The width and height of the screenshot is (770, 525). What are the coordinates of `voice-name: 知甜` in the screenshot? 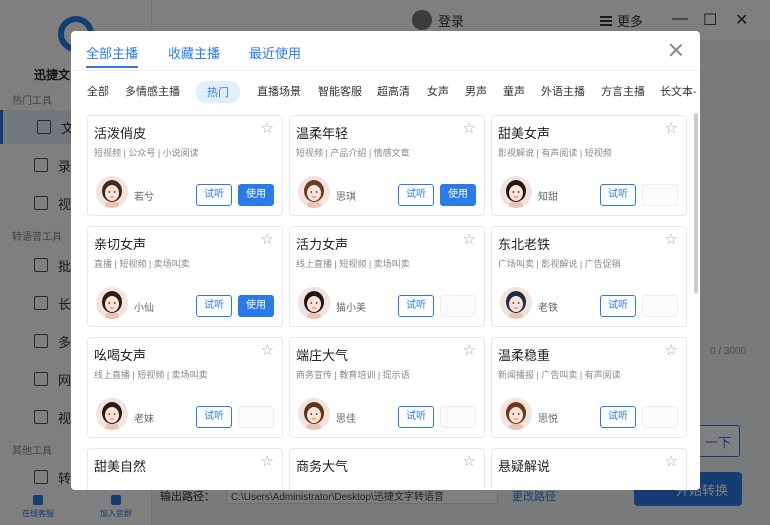 It's located at (548, 197).